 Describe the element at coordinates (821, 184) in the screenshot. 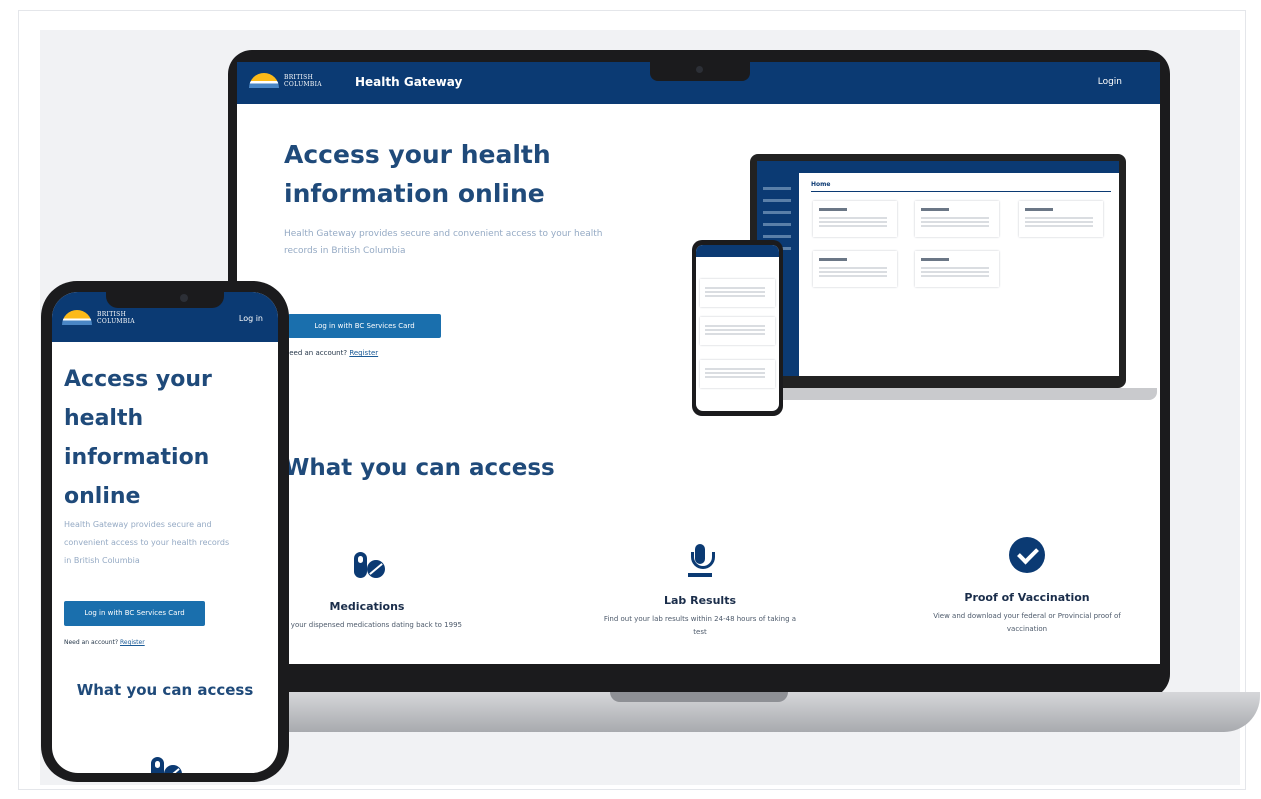

I see `mini-home-label: Home` at that location.